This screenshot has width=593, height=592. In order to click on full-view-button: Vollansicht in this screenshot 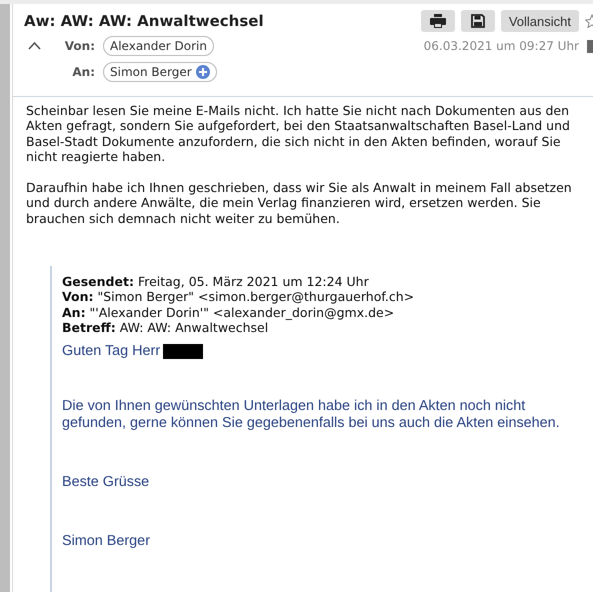, I will do `click(539, 21)`.